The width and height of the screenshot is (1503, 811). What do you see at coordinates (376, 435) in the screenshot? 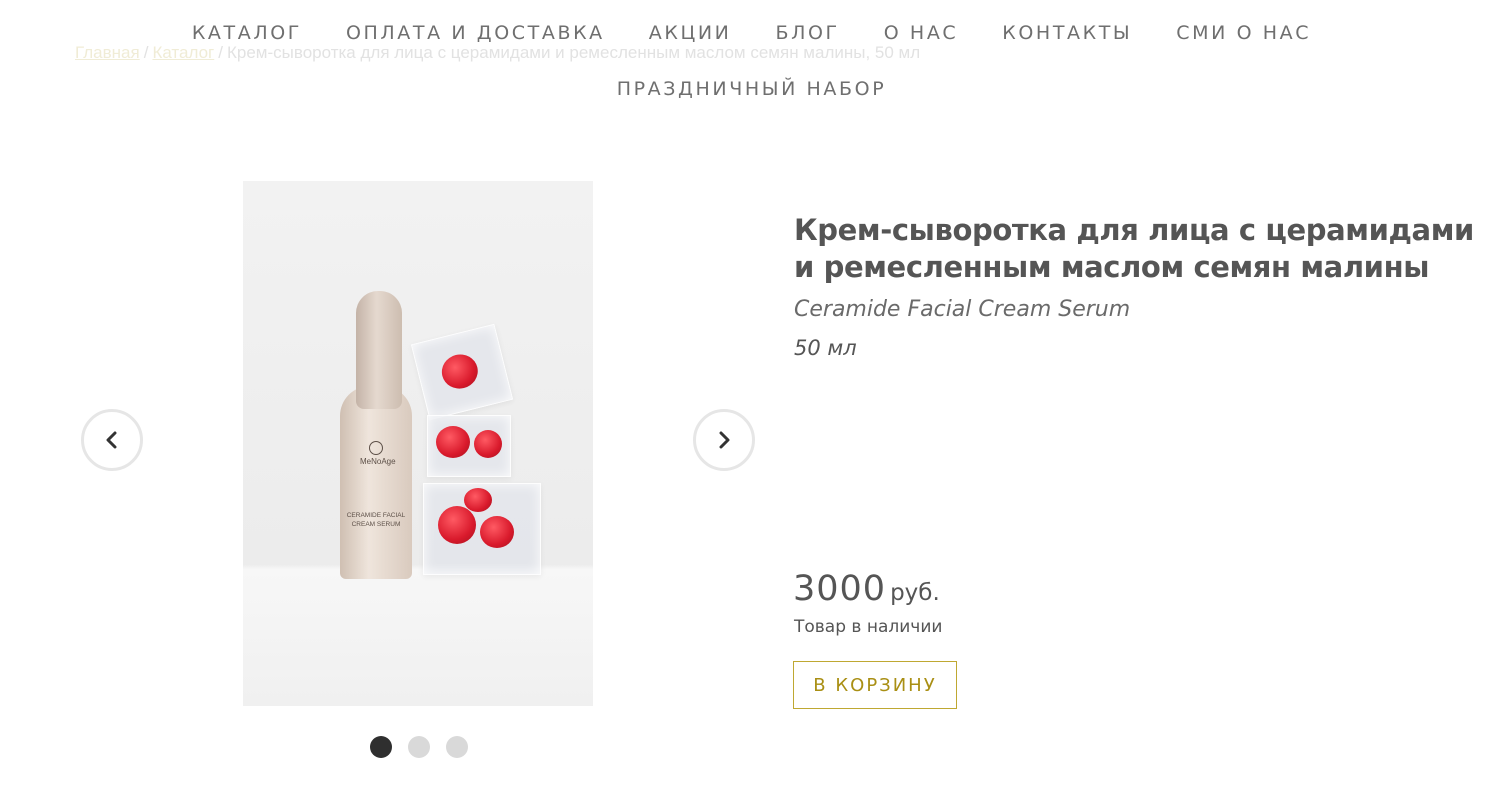
I see `serum-bottle: MeNoAge CERAMIDE FACIAL CREAM SERUM` at bounding box center [376, 435].